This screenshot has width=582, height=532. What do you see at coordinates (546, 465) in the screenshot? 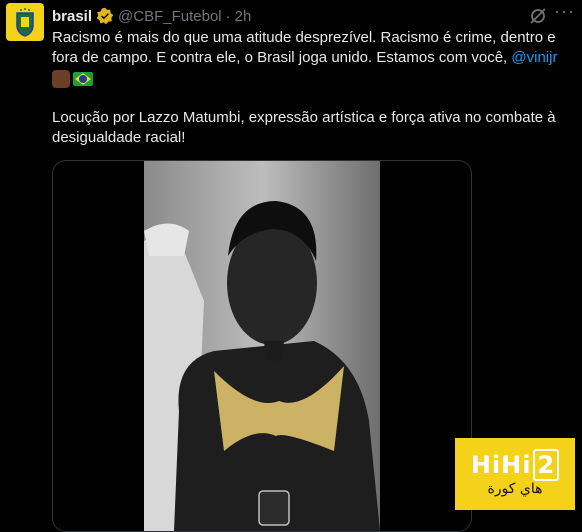
I see `watermark-number: 2` at bounding box center [546, 465].